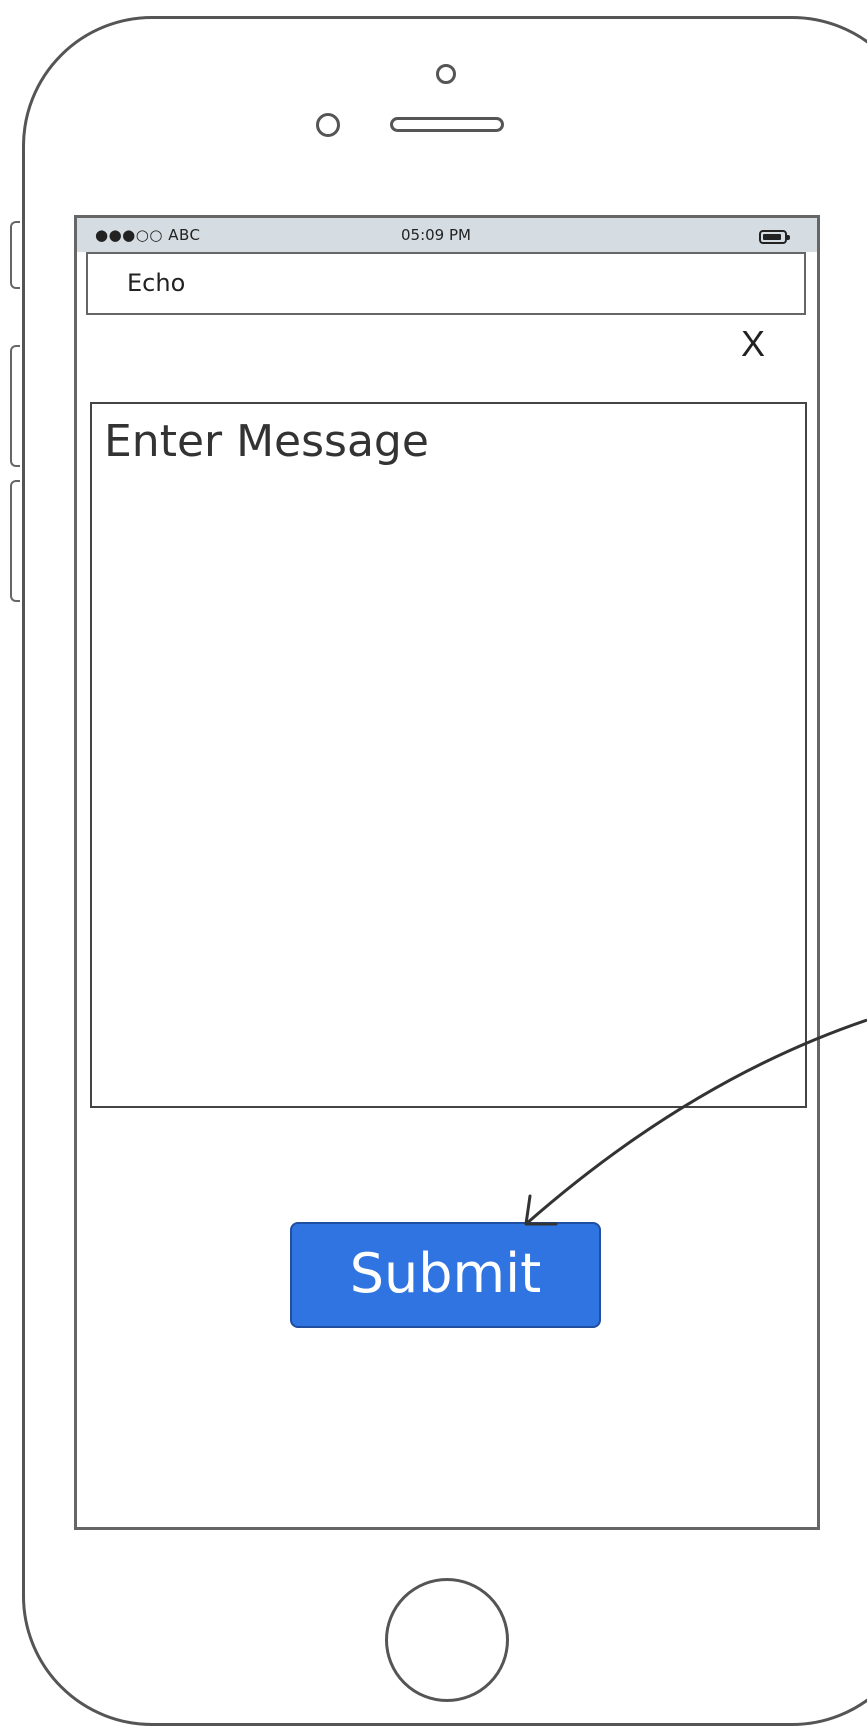 This screenshot has width=867, height=1736. Describe the element at coordinates (15, 541) in the screenshot. I see `volume-down-button` at that location.